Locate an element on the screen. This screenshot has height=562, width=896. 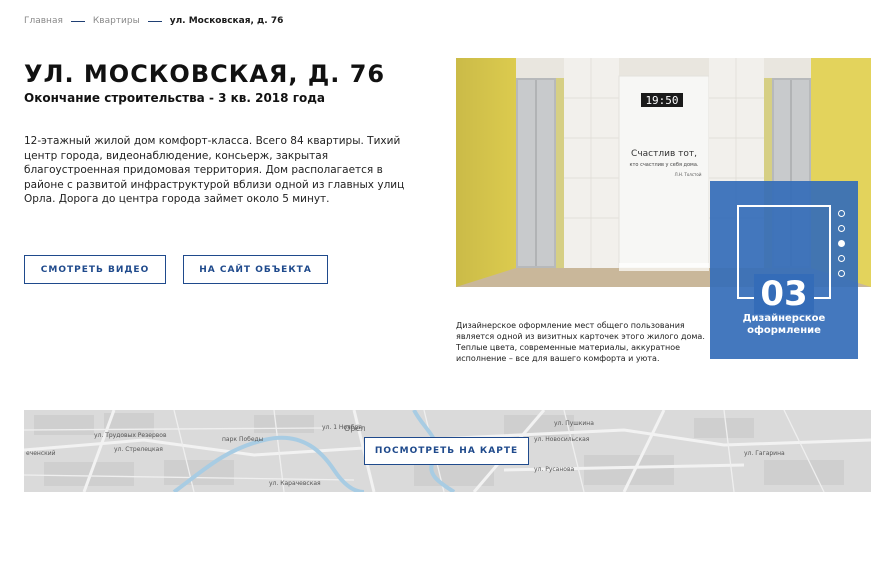
breadcrumb-section-link: Квартиры is located at coordinates (116, 21).